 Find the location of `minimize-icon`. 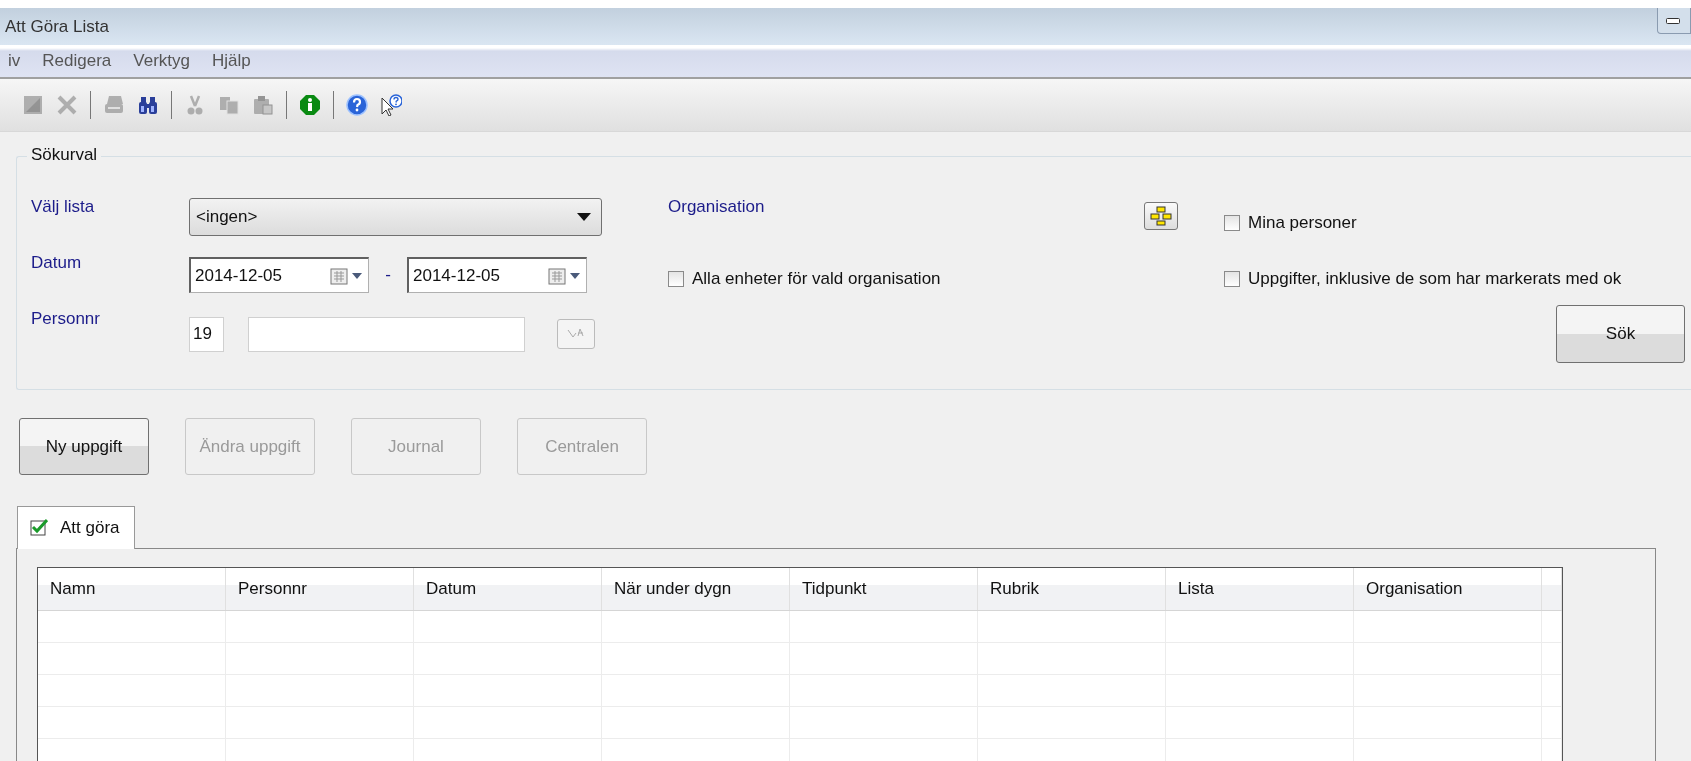

minimize-icon is located at coordinates (1673, 20).